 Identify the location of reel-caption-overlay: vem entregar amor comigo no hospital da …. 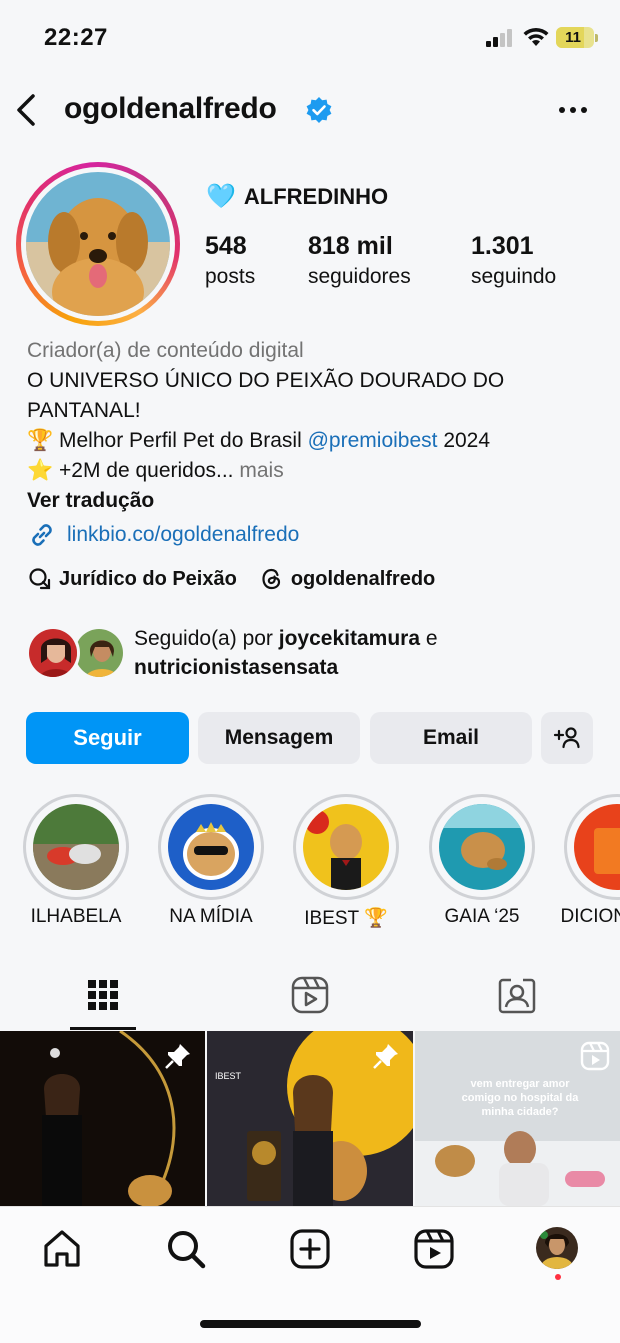
(520, 1098).